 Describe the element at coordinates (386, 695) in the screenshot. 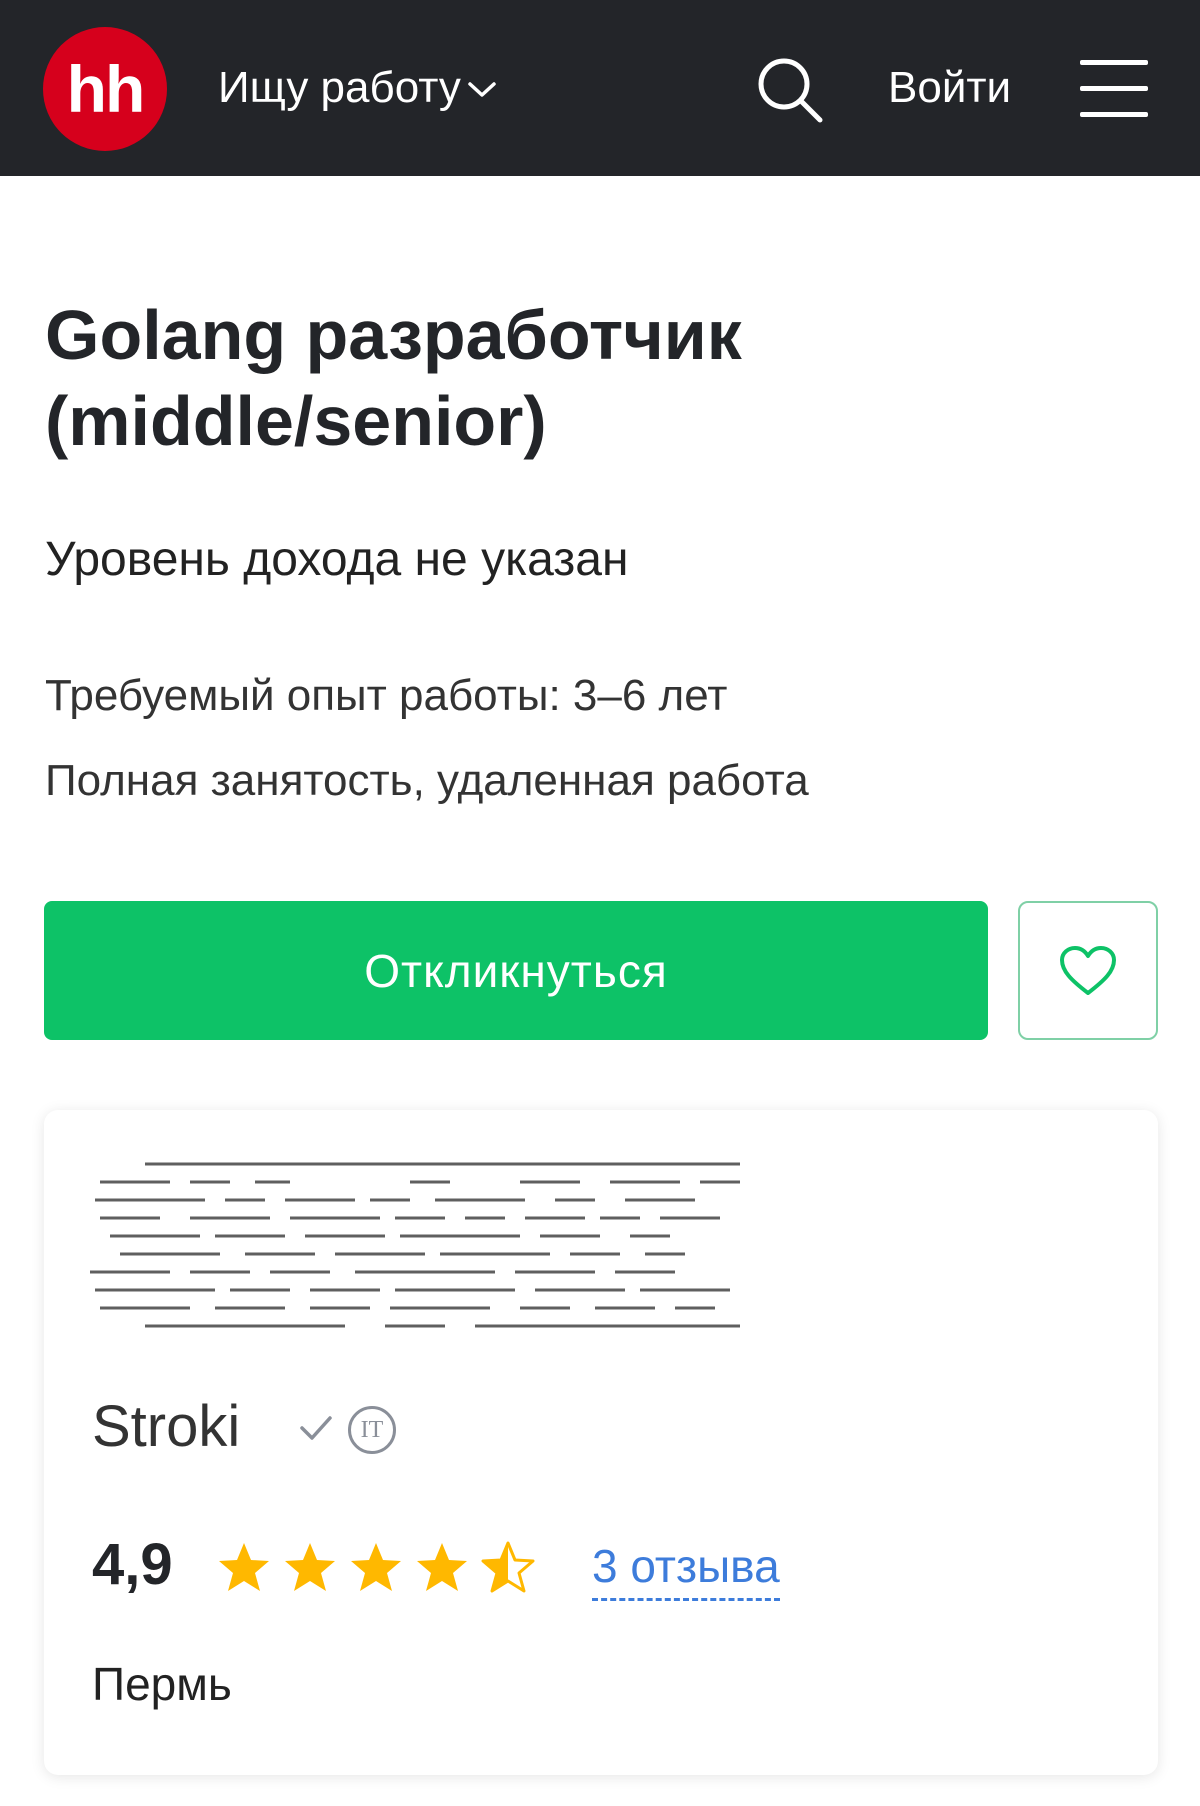

I see `experience-text: Требуемый опыт работы: 3–6 лет` at that location.